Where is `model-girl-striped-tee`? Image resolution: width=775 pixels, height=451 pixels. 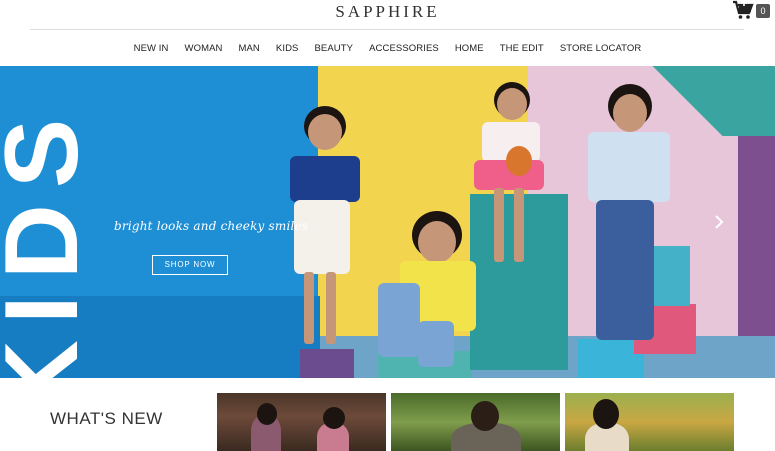 model-girl-striped-tee is located at coordinates (627, 215).